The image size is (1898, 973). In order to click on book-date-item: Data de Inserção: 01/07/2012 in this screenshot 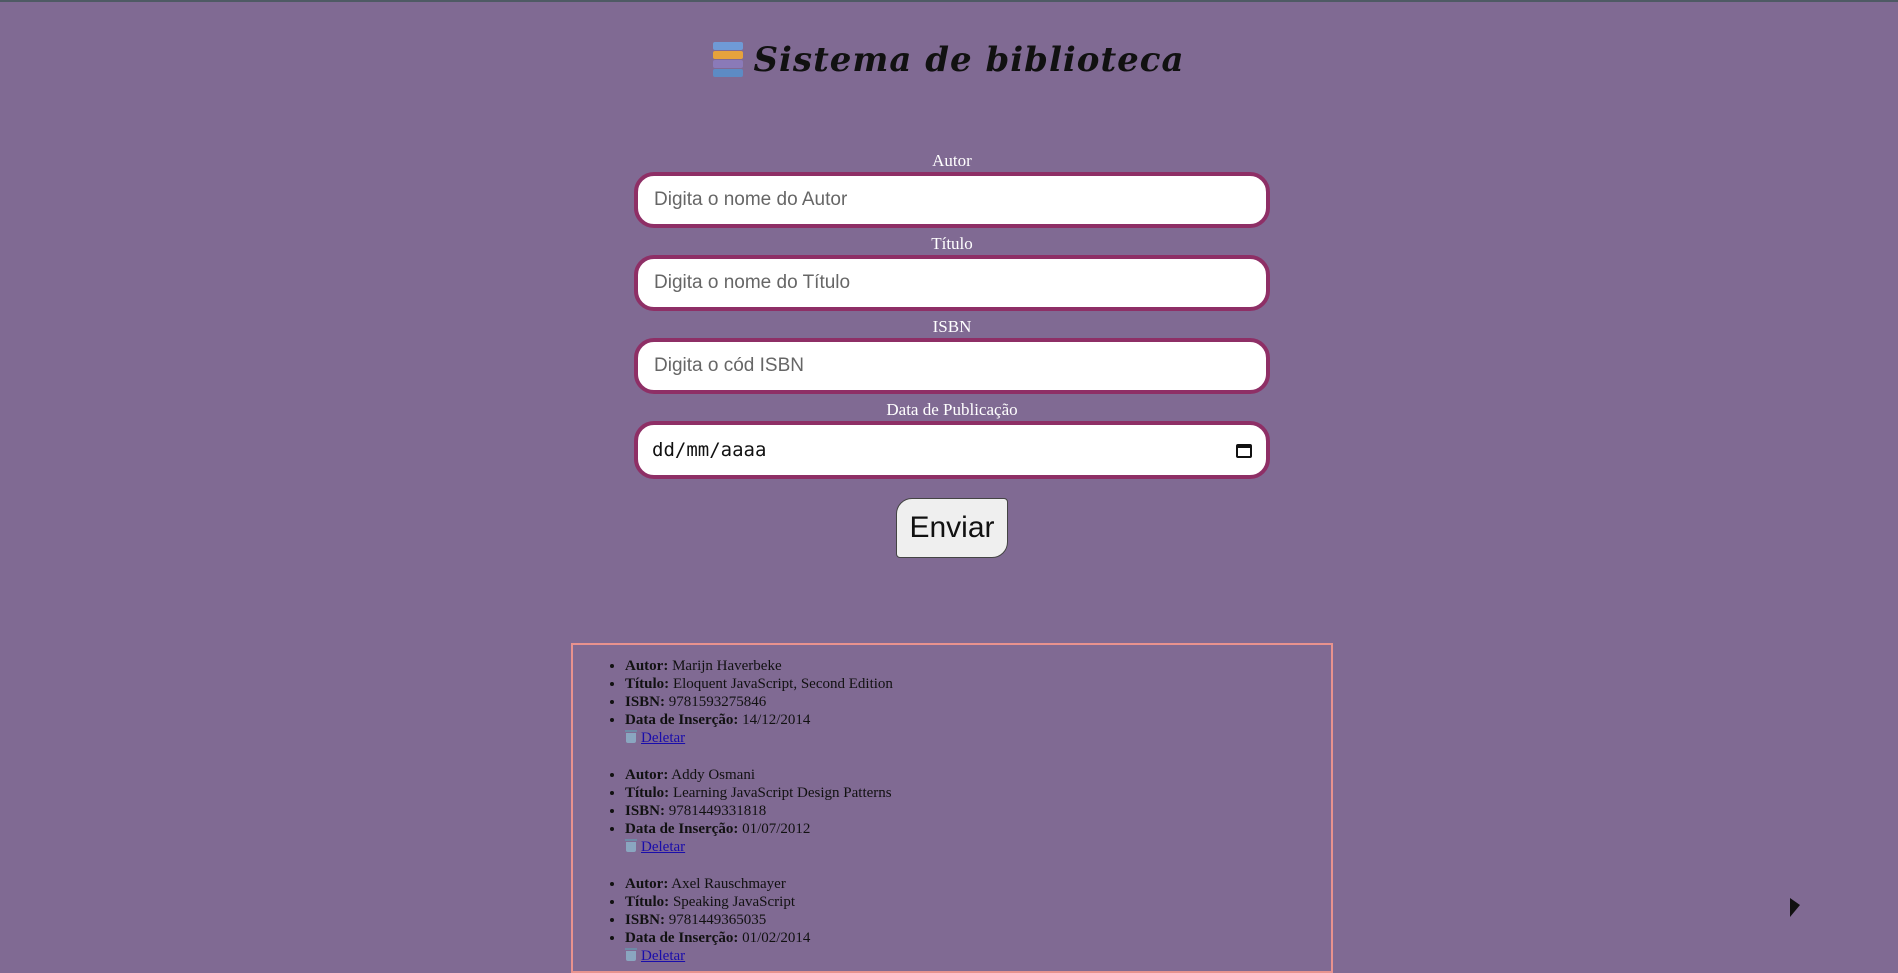, I will do `click(978, 829)`.